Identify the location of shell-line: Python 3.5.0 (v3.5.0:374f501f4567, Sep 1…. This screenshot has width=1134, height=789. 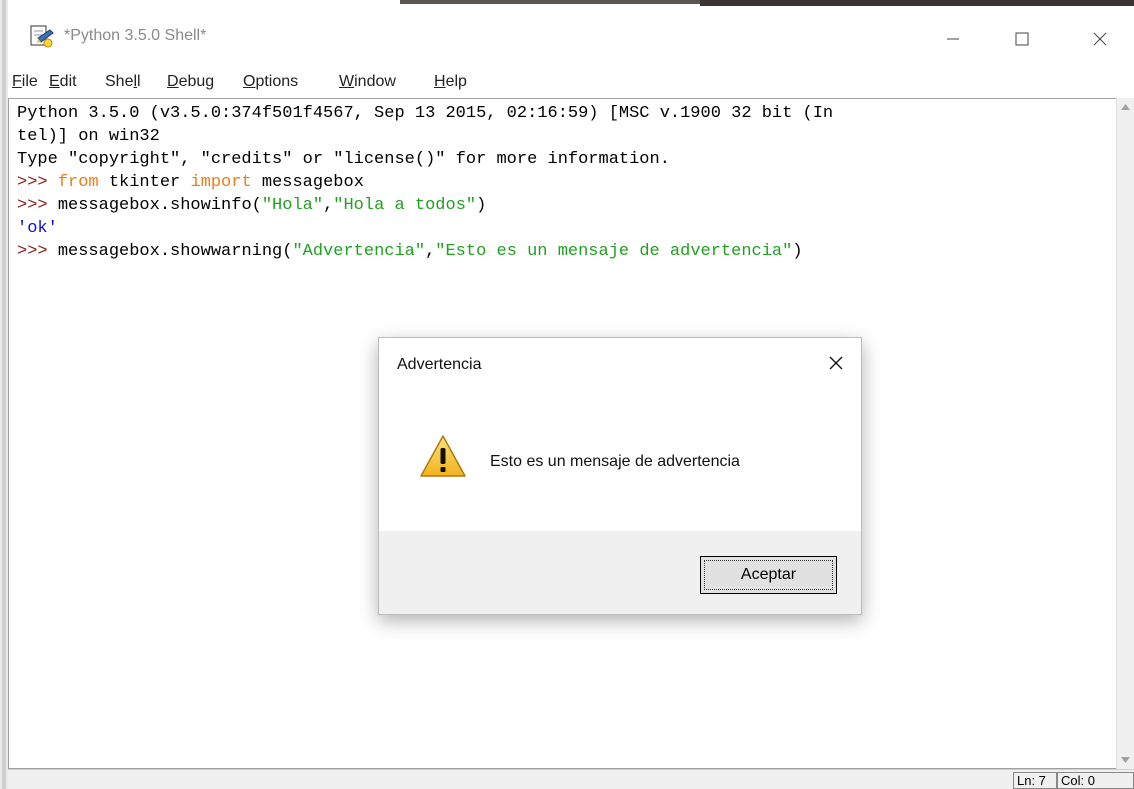
(425, 113).